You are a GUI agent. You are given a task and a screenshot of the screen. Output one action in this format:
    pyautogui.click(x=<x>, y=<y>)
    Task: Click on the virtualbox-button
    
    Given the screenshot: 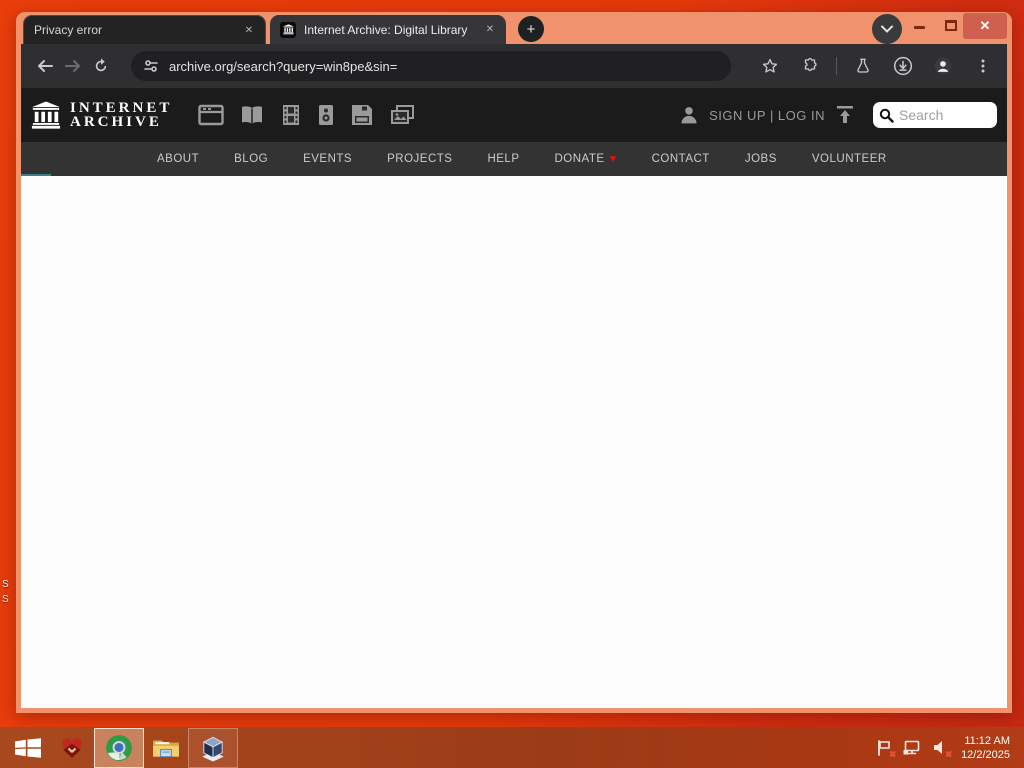 What is the action you would take?
    pyautogui.click(x=213, y=747)
    